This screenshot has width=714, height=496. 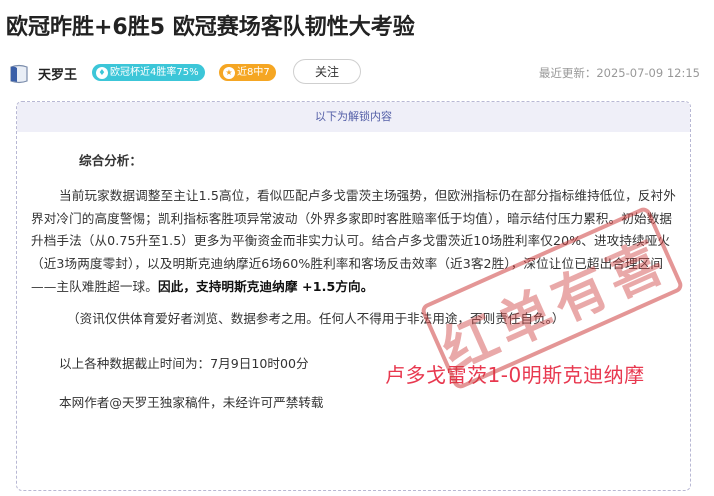 I want to click on win-rate-badge-label: 欧冠杯近4胜率75%, so click(x=154, y=72).